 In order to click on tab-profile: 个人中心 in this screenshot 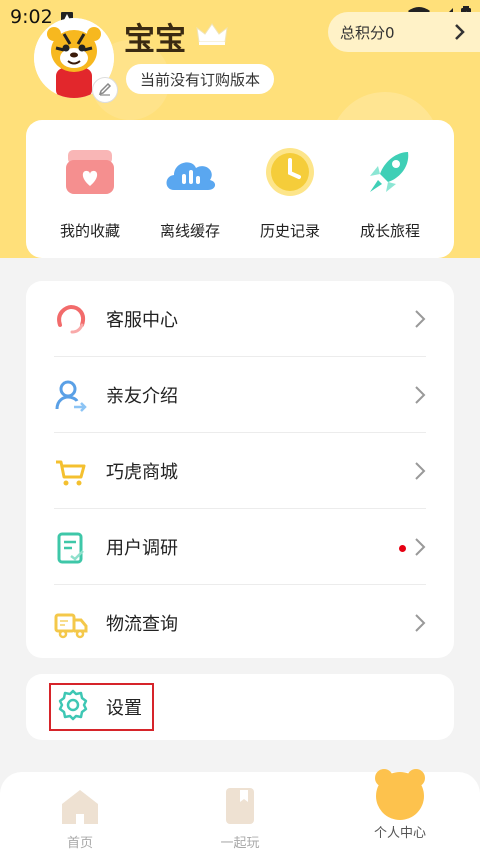, I will do `click(400, 805)`.